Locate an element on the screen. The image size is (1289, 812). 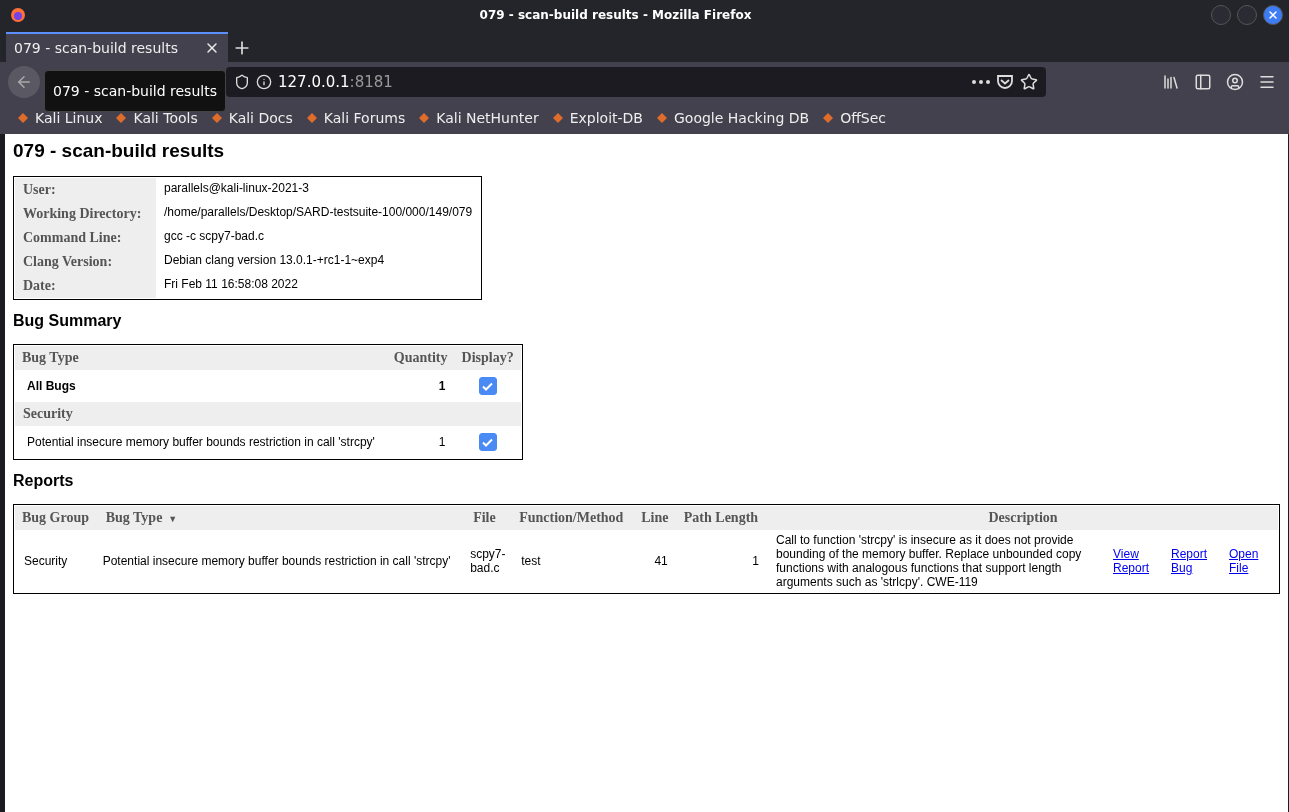
group-label: Security is located at coordinates (268, 414).